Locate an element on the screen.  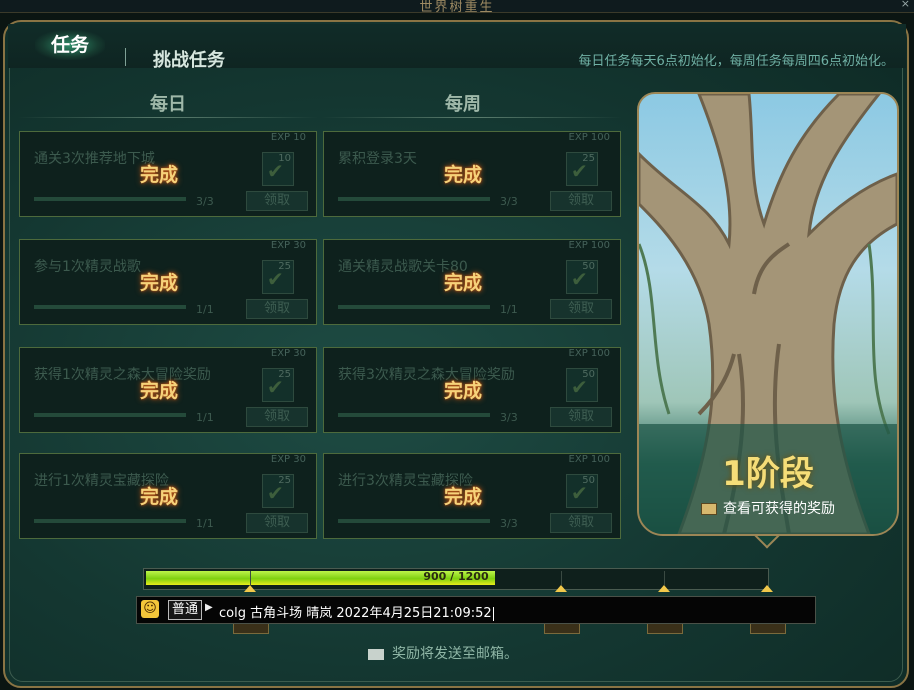
weekly-quest-card-1: 累积登录3天 EXP 100 25 ✔ 3/3 领取 完成 is located at coordinates (472, 174).